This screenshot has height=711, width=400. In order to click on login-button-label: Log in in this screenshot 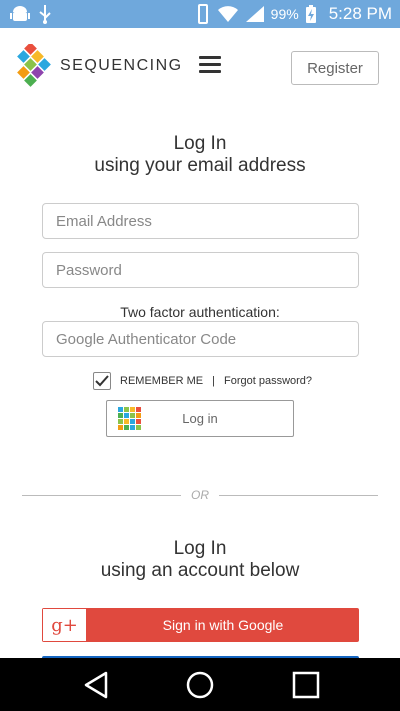, I will do `click(200, 418)`.